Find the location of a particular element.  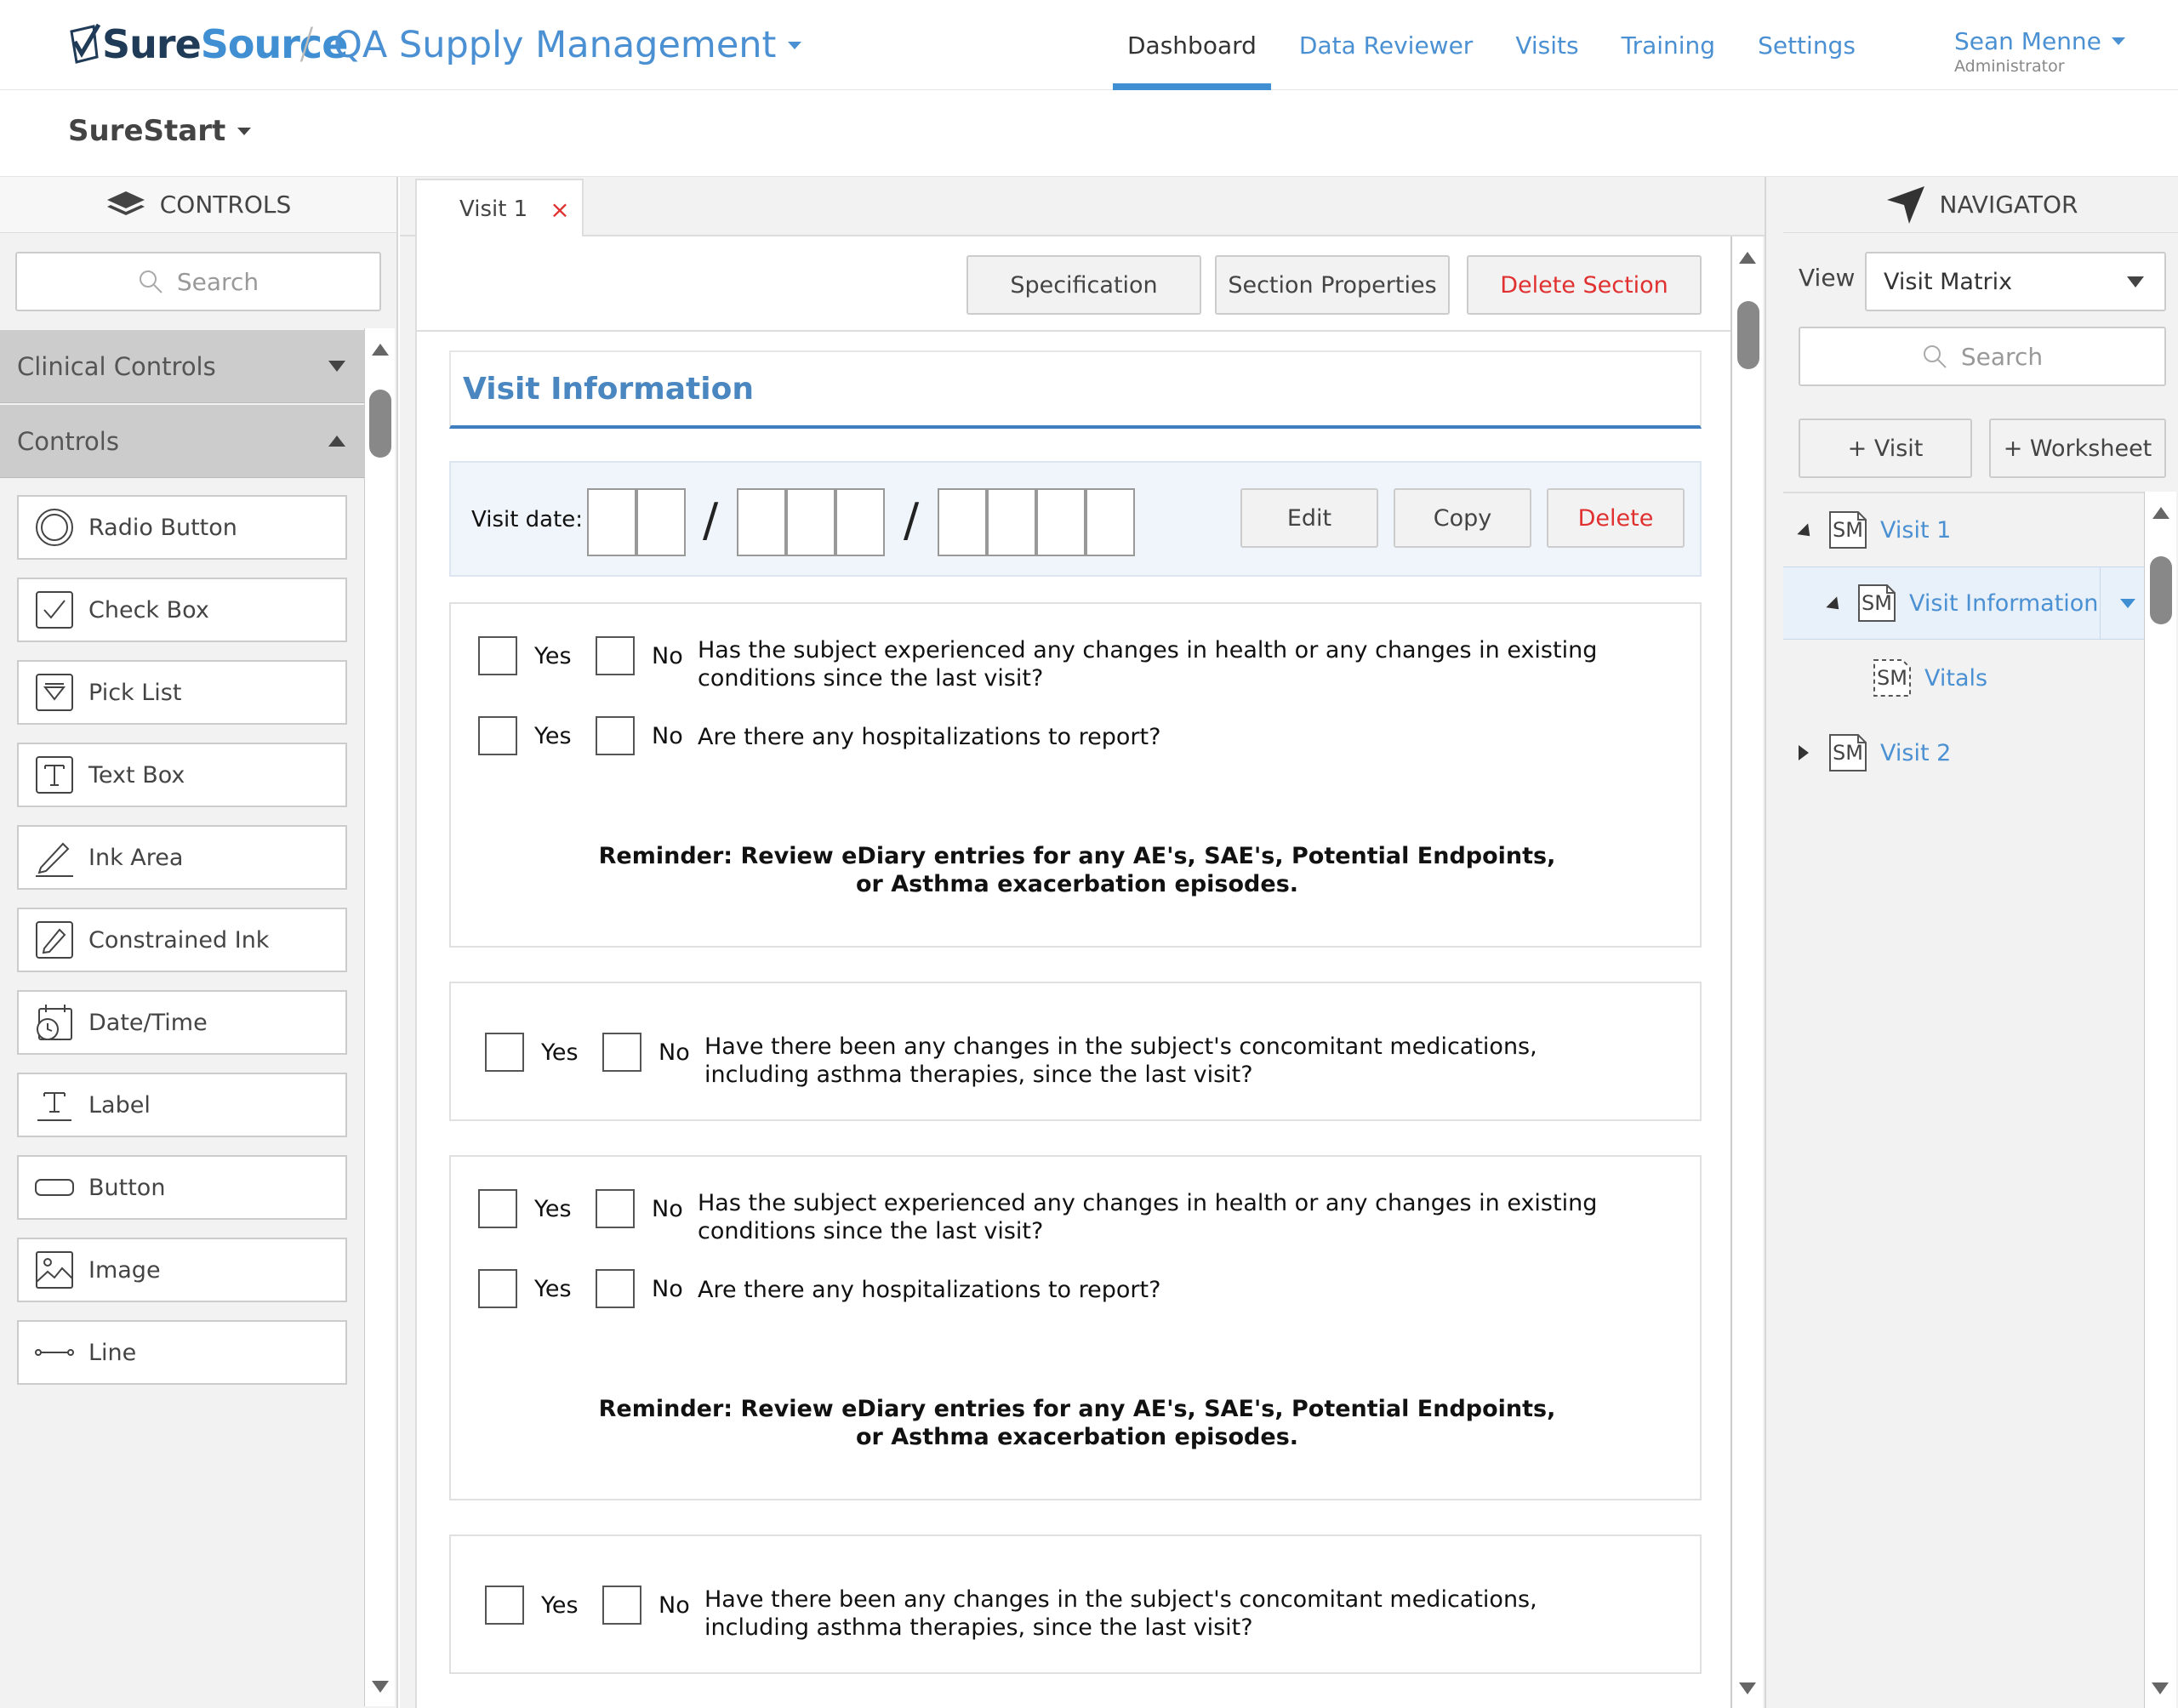

section-properties-button: Section Properties is located at coordinates (1332, 285).